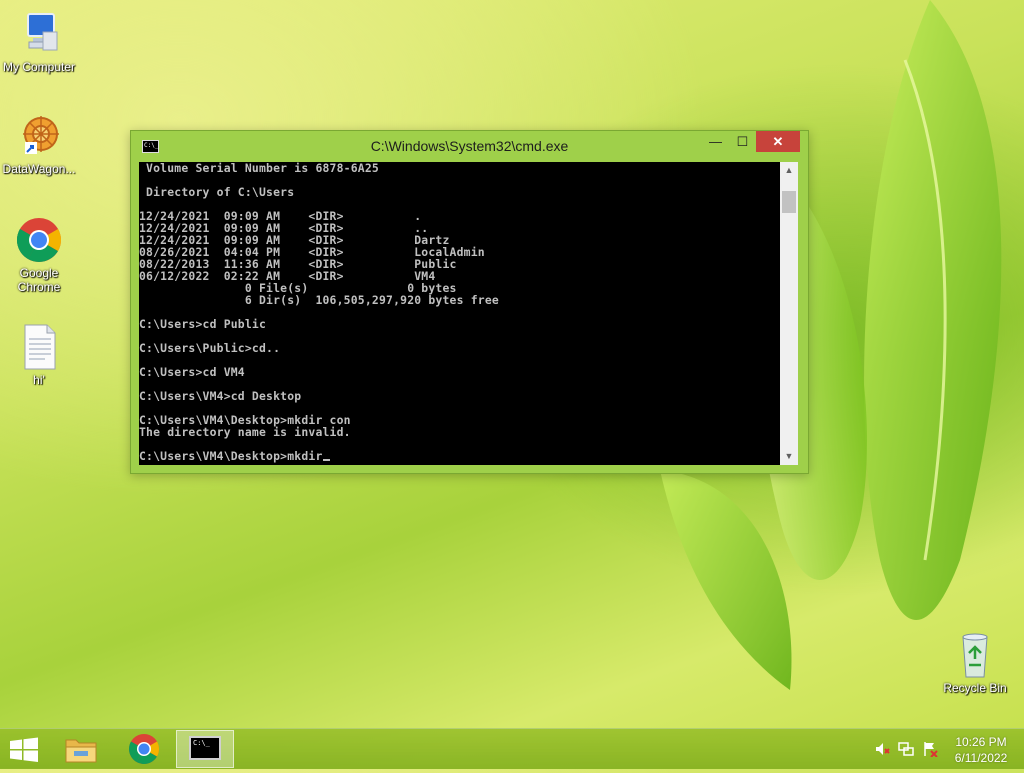 The height and width of the screenshot is (773, 1024). What do you see at coordinates (39, 34) in the screenshot?
I see `computer-icon` at bounding box center [39, 34].